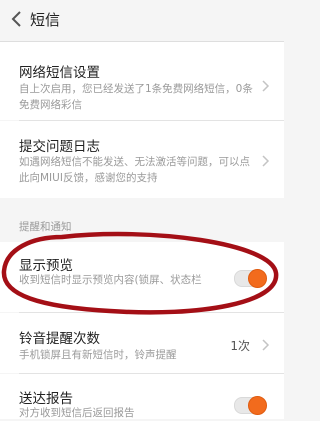 This screenshot has height=421, width=320. Describe the element at coordinates (110, 280) in the screenshot. I see `show-preview-subtitle: 收到短信时显示预览内容(锁屏、状态栏` at that location.